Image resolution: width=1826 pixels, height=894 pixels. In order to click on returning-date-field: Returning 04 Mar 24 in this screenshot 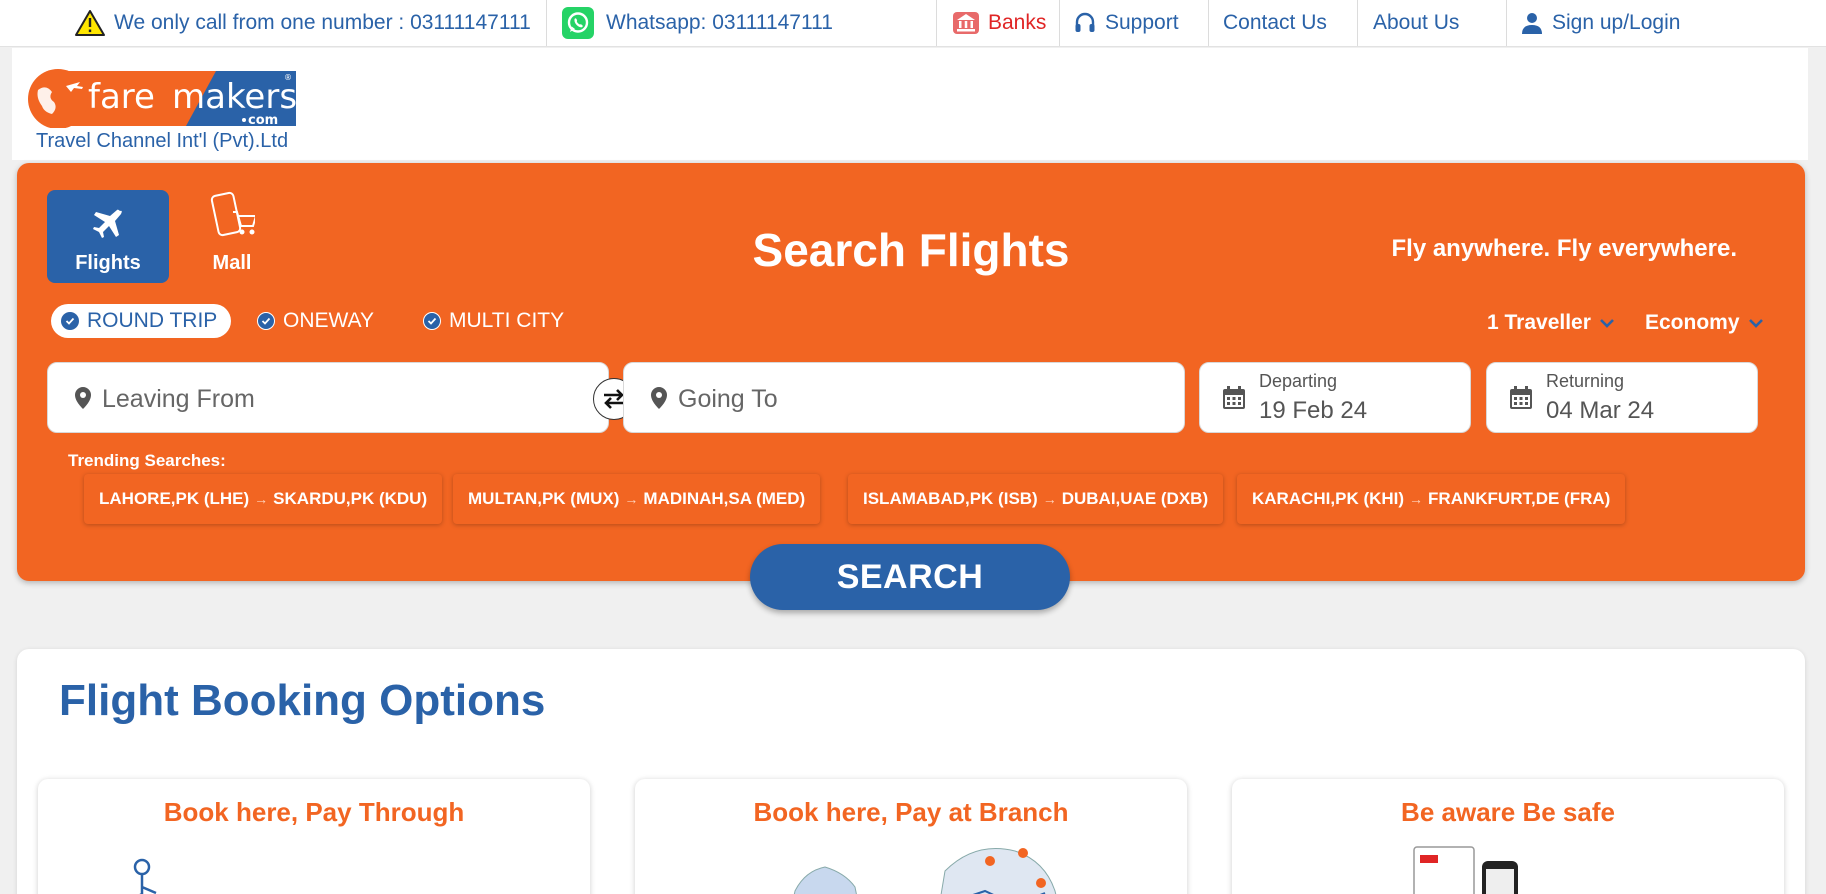, I will do `click(1622, 397)`.